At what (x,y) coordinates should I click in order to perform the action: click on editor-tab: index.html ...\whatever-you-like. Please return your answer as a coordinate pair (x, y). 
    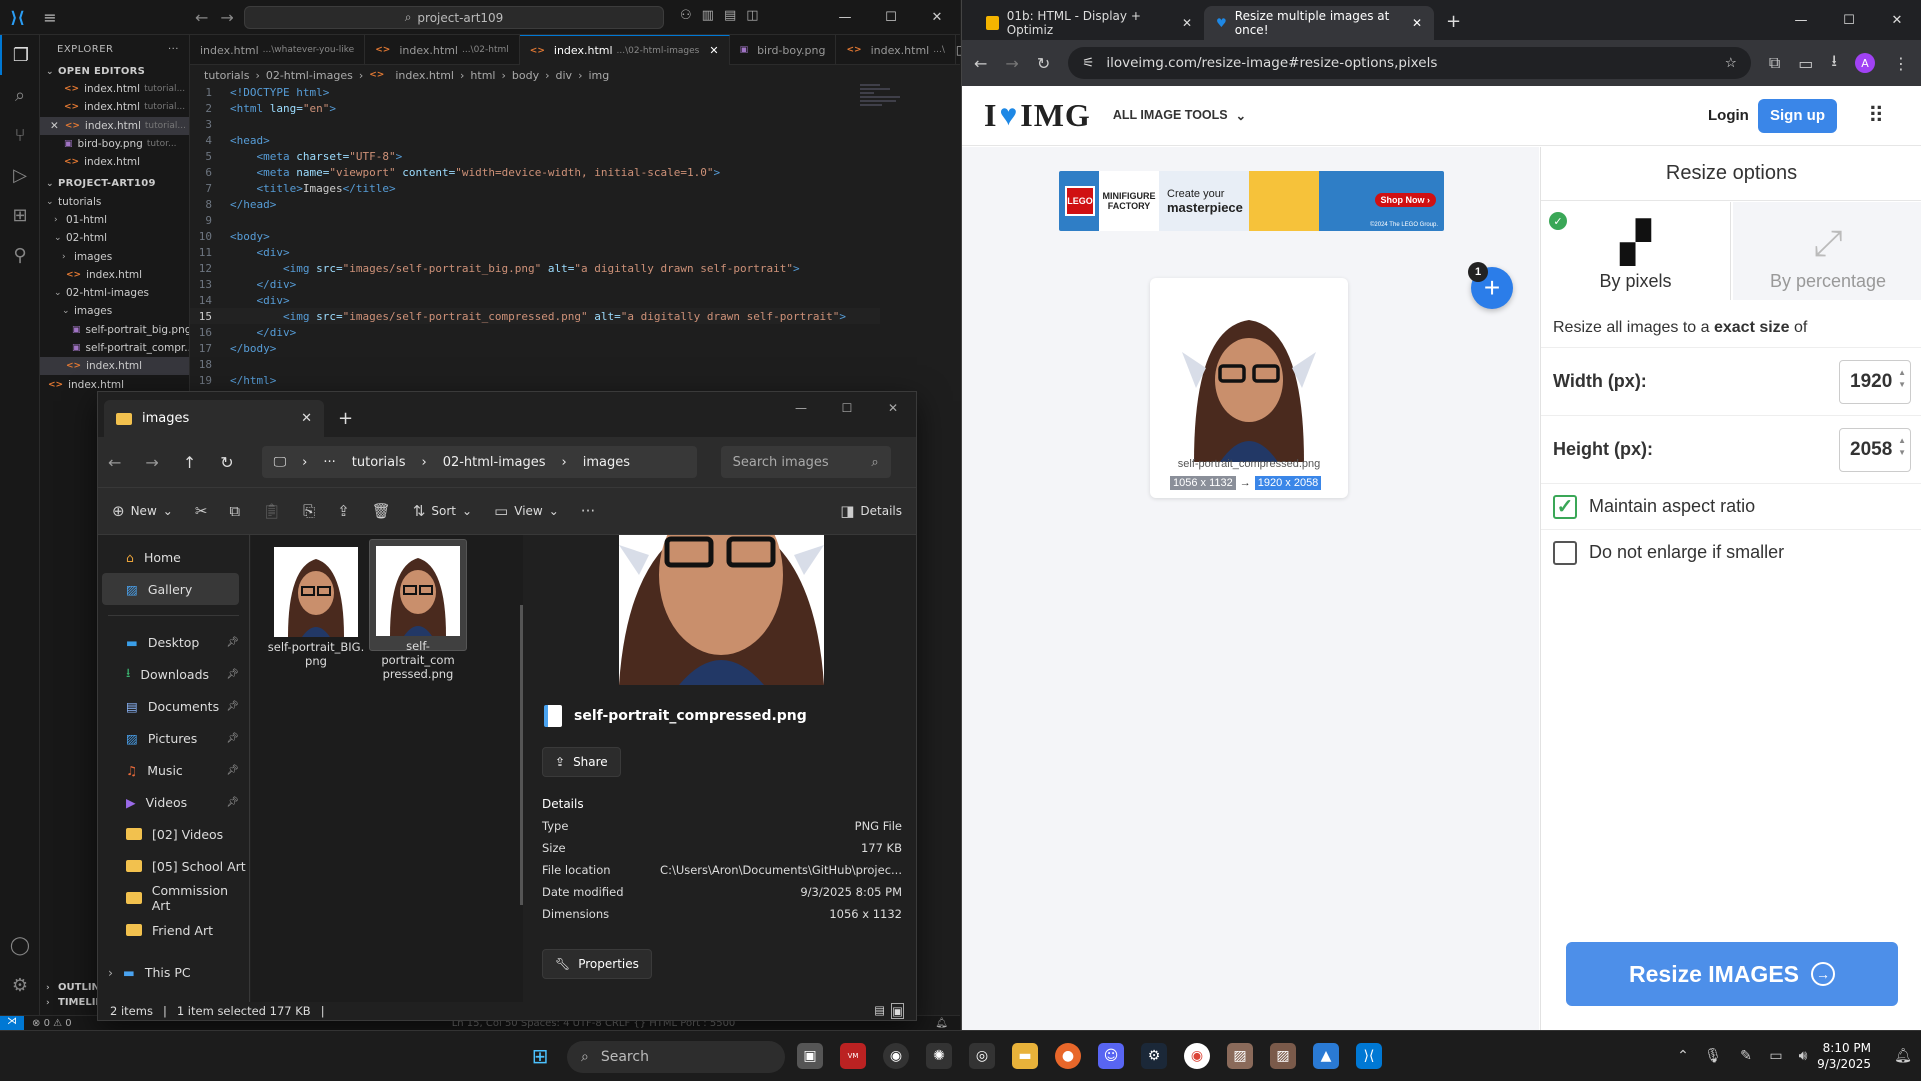
    Looking at the image, I should click on (278, 50).